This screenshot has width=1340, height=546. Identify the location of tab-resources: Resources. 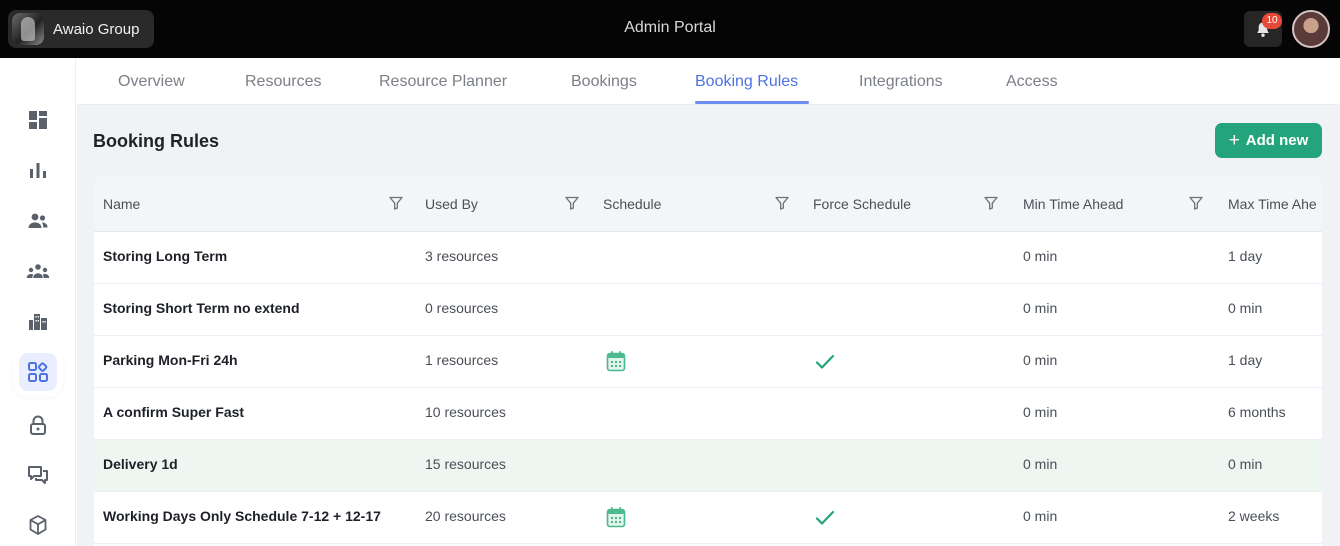
(283, 82).